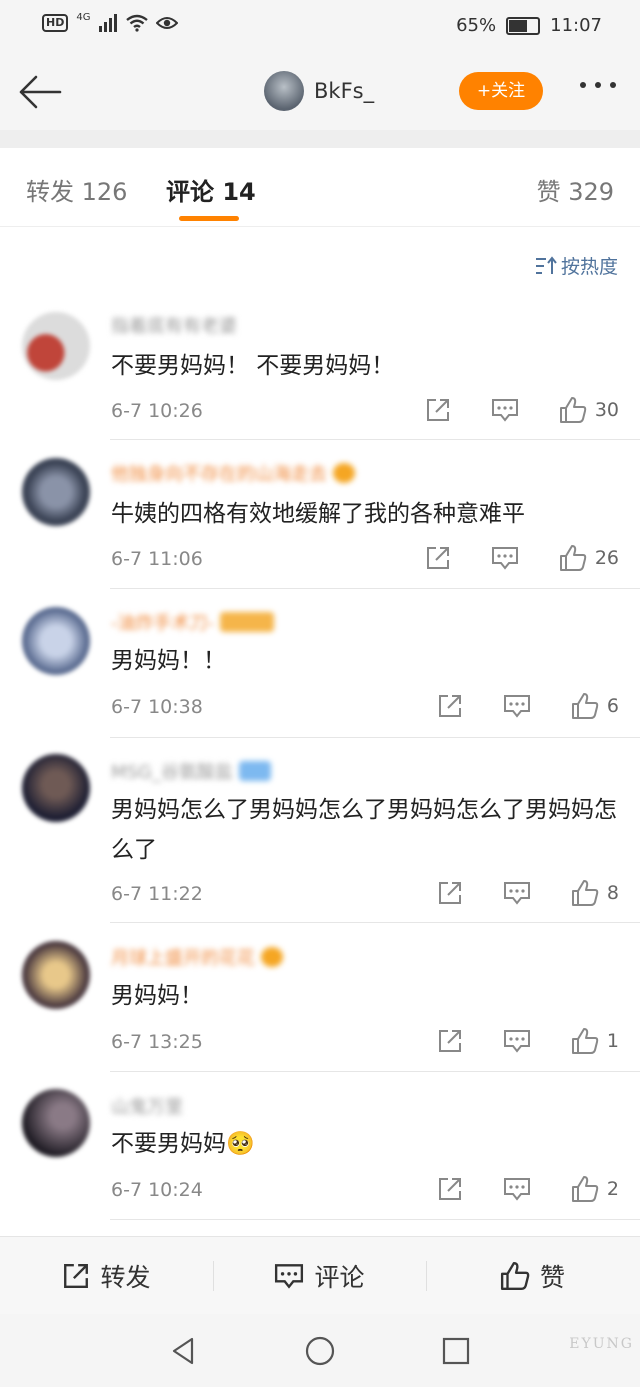 The width and height of the screenshot is (640, 1387). I want to click on like-count: 8, so click(612, 893).